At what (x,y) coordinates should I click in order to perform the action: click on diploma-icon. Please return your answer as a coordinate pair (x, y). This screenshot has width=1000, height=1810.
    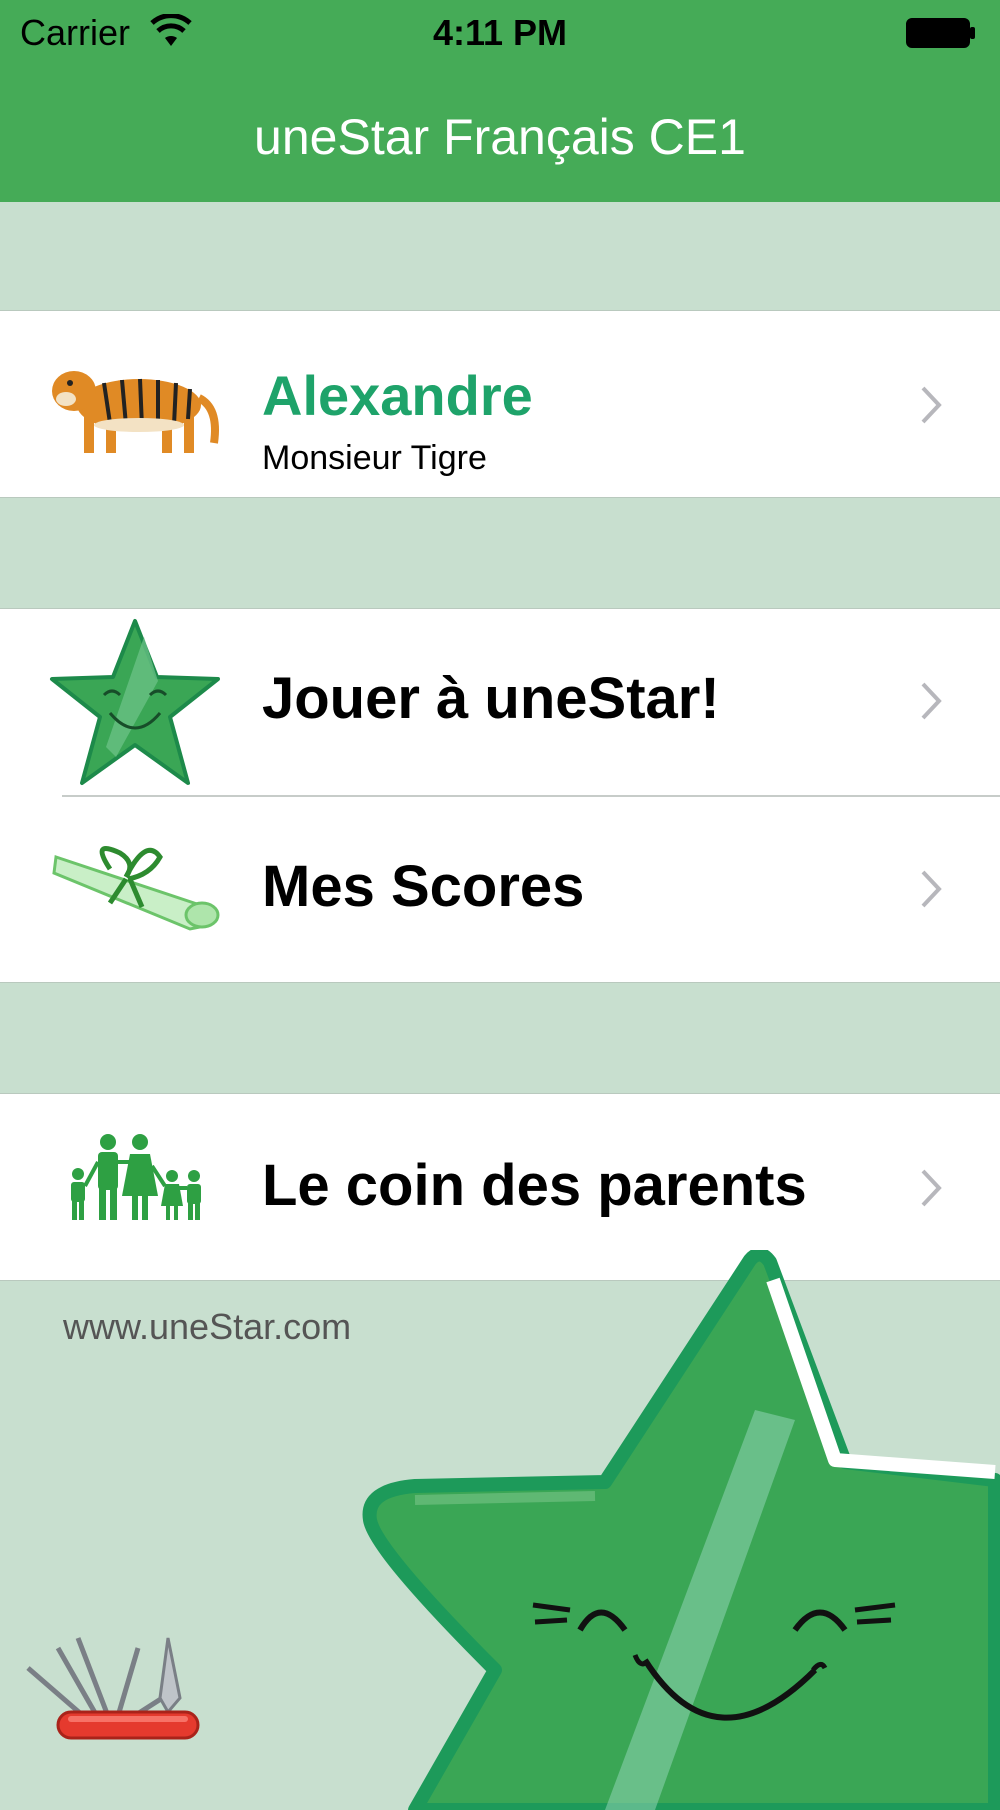
    Looking at the image, I should click on (136, 888).